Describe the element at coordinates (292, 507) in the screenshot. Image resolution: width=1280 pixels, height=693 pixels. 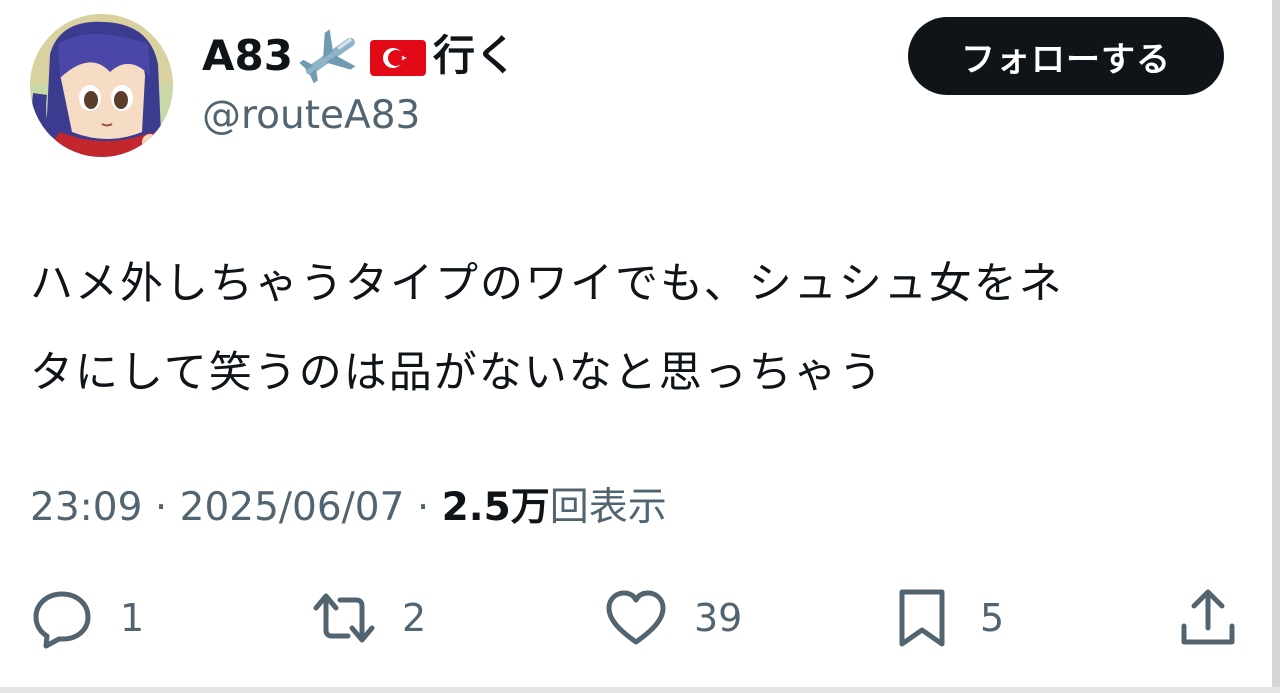
I see `tweet-date: 2025/06/07` at that location.